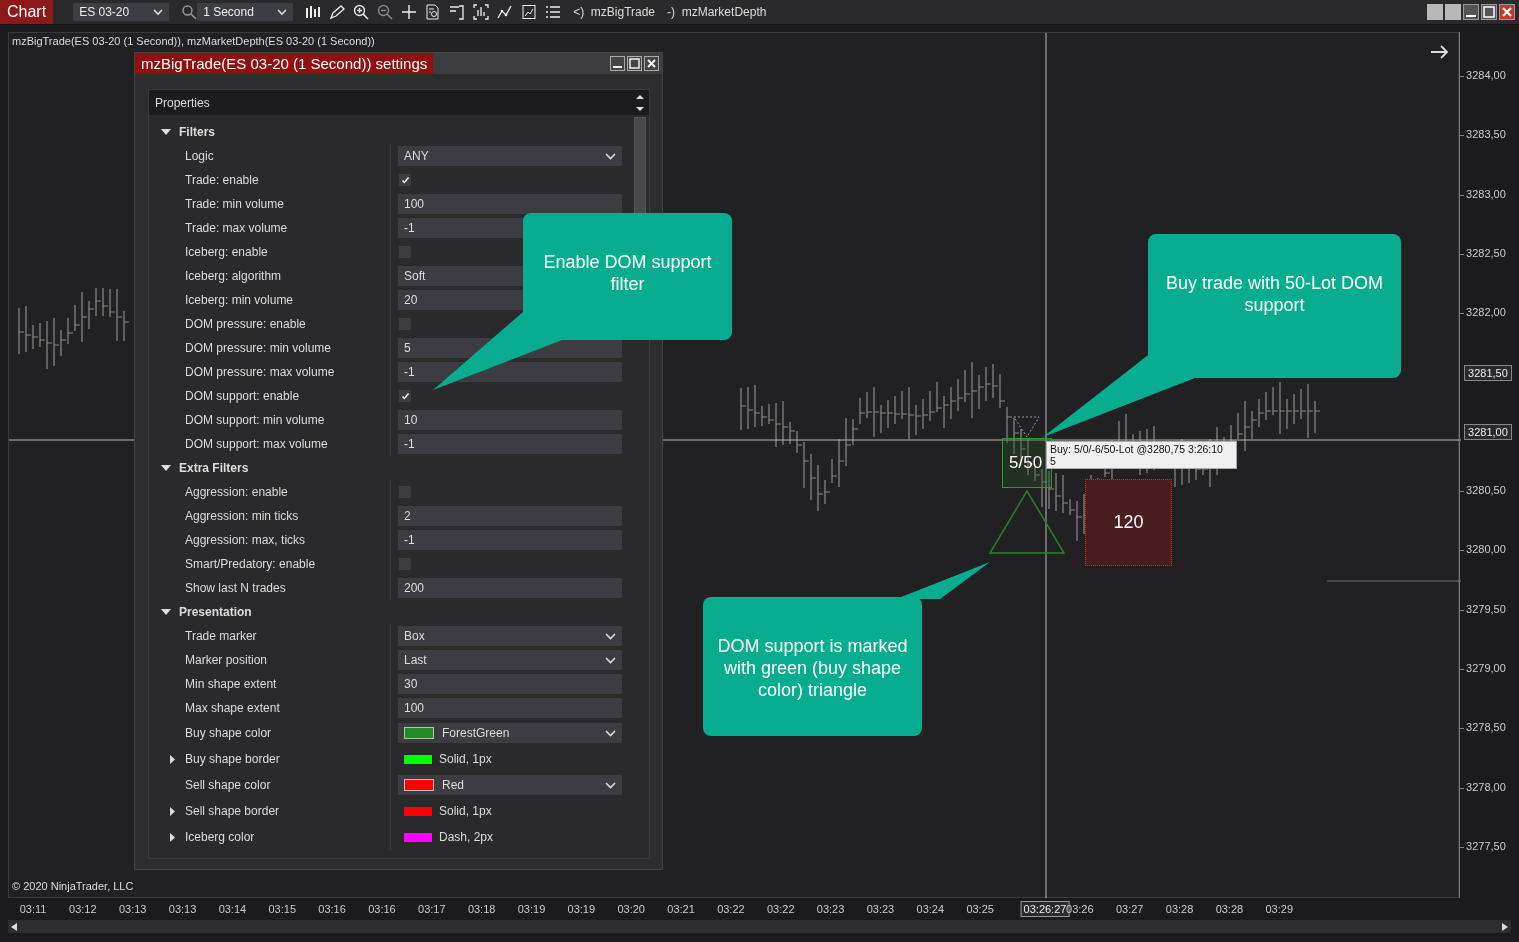  I want to click on tooltip-text: Buy: 5/0/-6/50-Lot @3280,75 3:26:10, so click(1137, 449).